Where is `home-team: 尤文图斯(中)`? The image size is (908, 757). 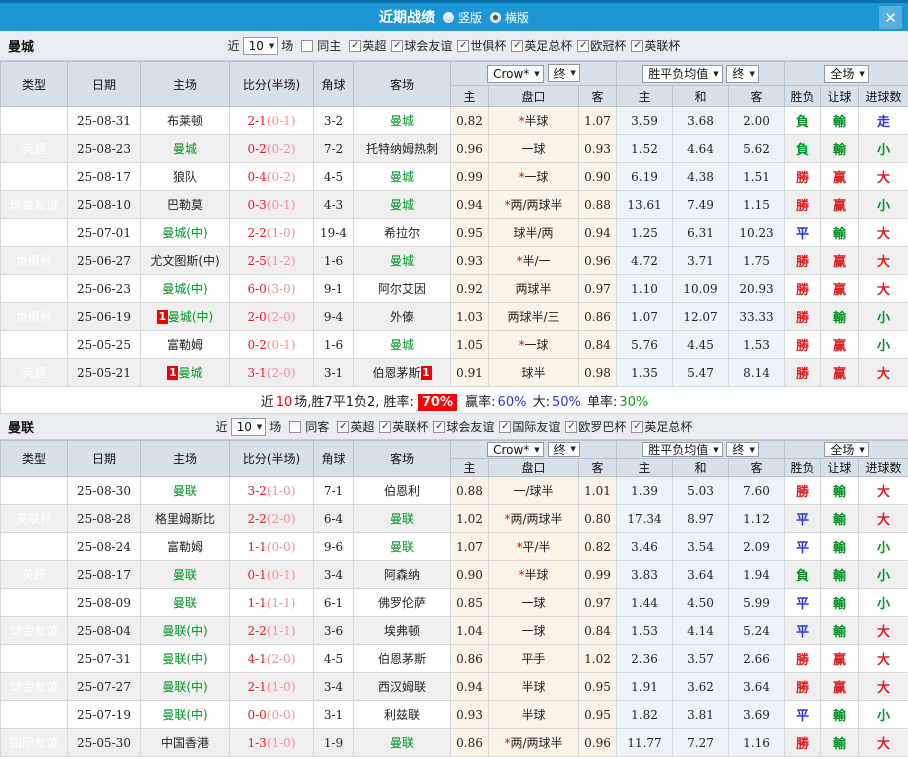
home-team: 尤文图斯(中) is located at coordinates (185, 261).